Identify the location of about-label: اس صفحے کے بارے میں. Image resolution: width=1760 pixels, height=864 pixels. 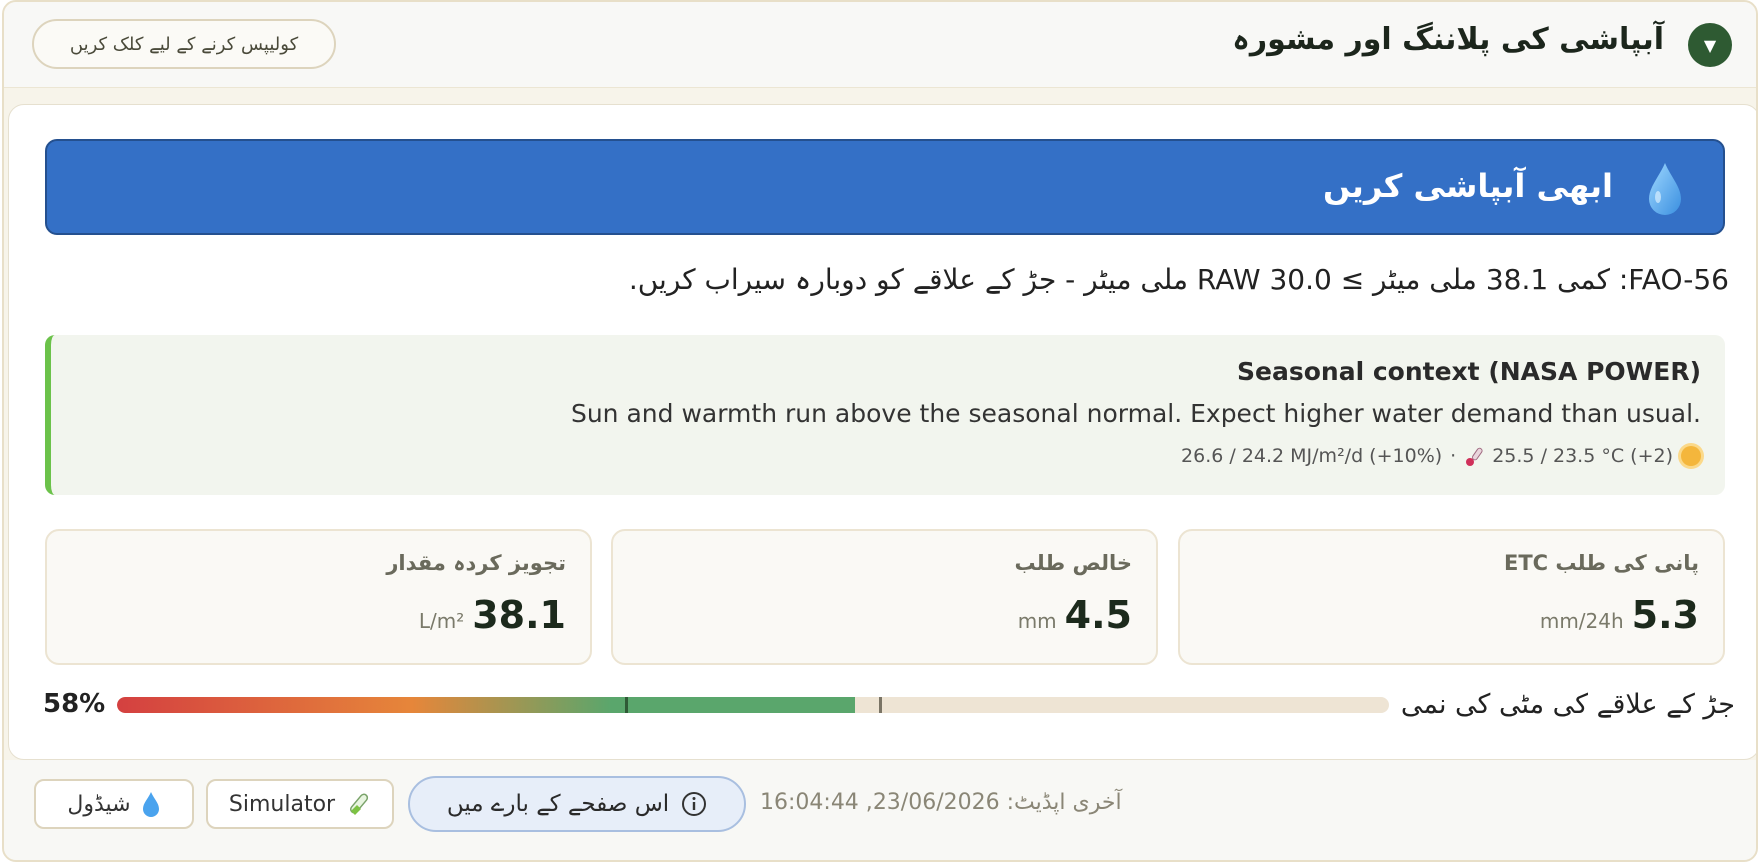
(558, 804).